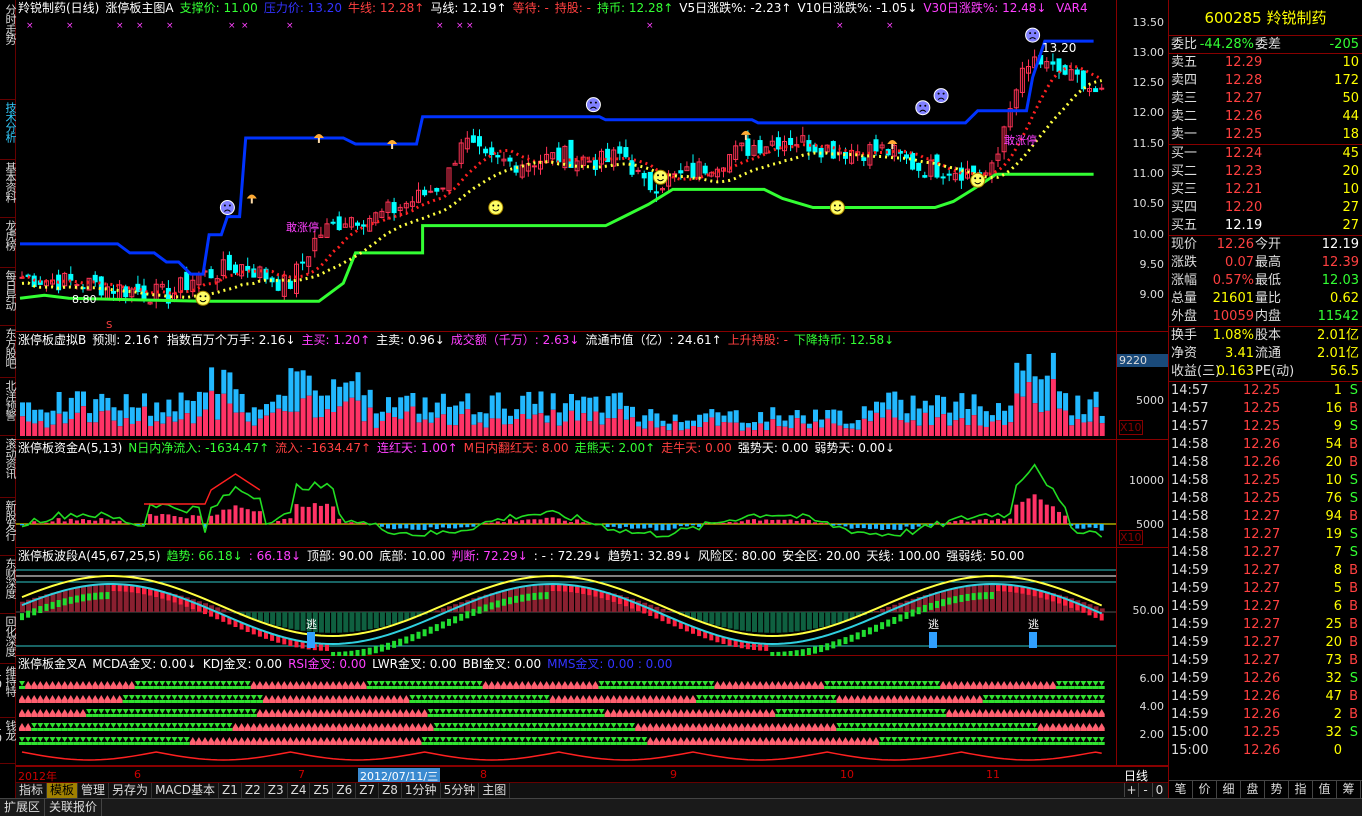  Describe the element at coordinates (566, 494) in the screenshot. I see `fund-chart` at that location.